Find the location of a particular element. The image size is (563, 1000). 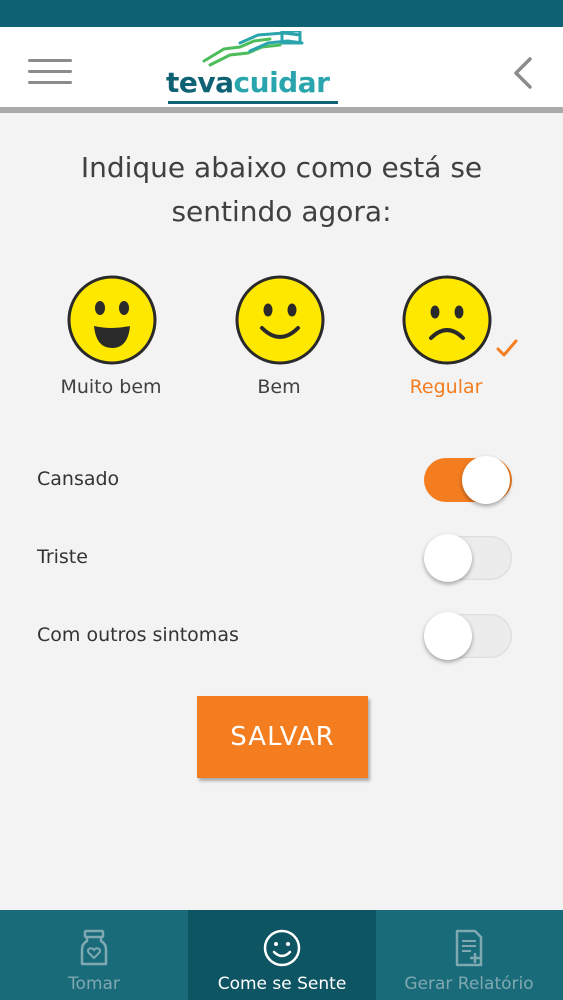

toggle-cansado is located at coordinates (468, 480).